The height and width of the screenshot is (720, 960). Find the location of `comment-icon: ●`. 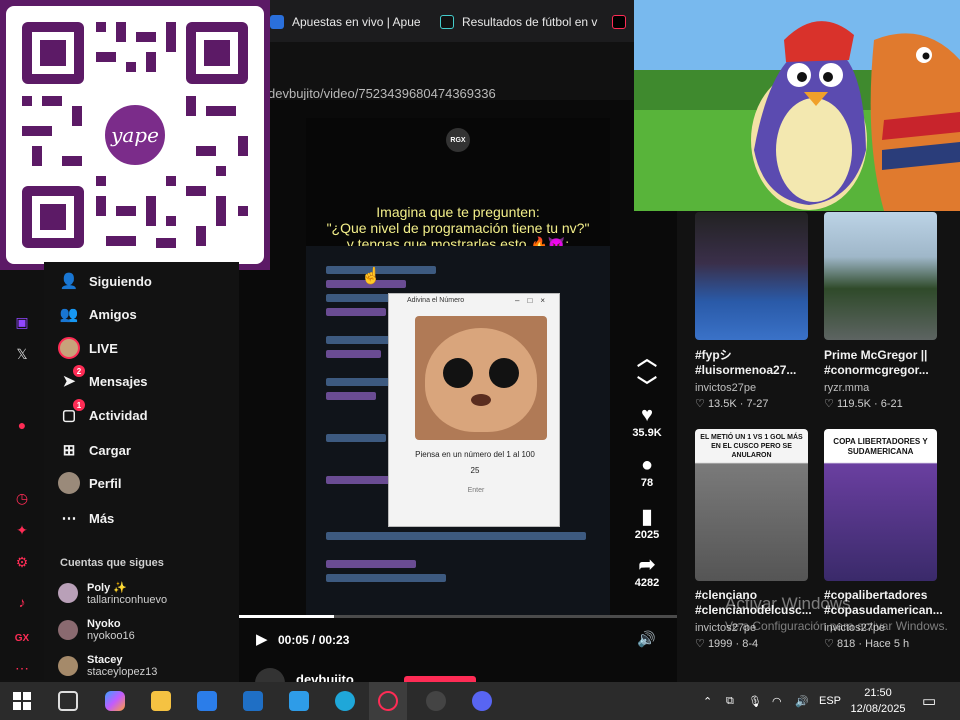

comment-icon: ● is located at coordinates (647, 465).